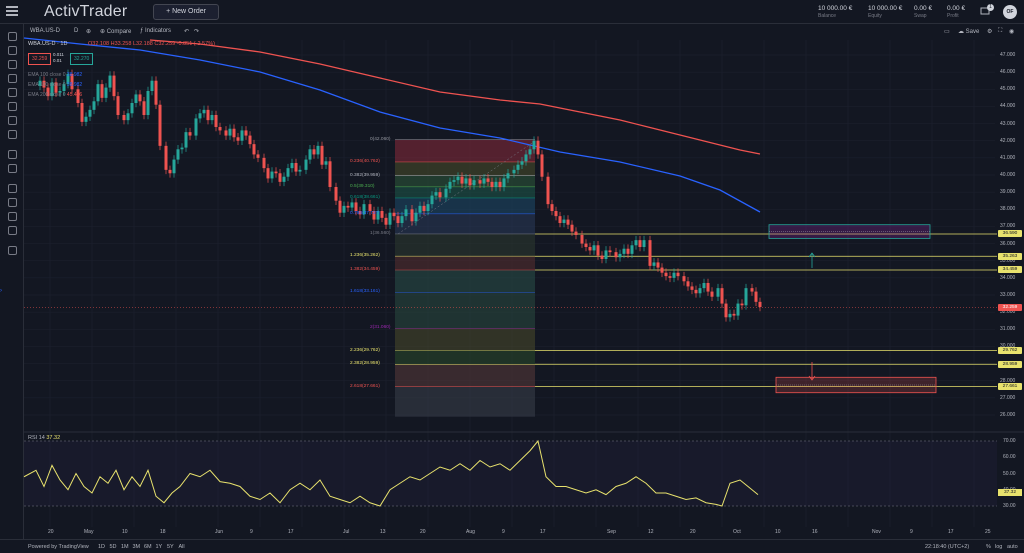 The image size is (1024, 553). What do you see at coordinates (76, 31) in the screenshot?
I see `interval-selector: D` at bounding box center [76, 31].